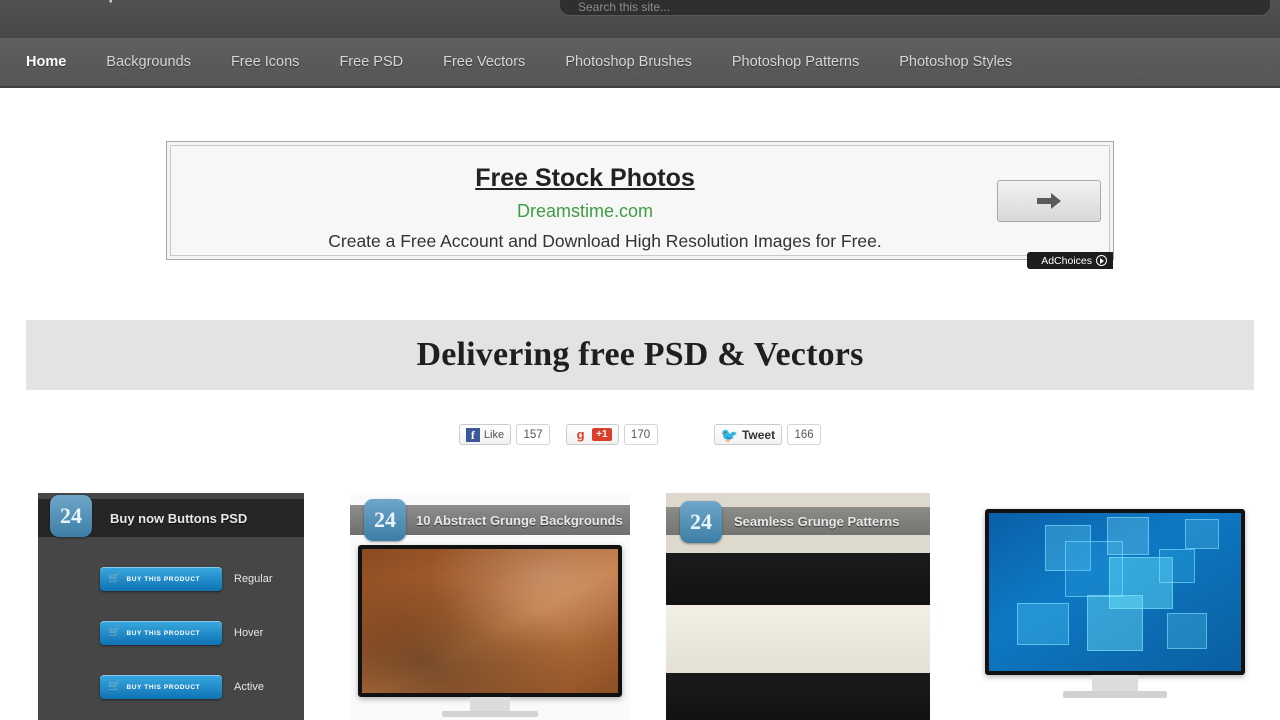 The width and height of the screenshot is (1280, 720). Describe the element at coordinates (795, 62) in the screenshot. I see `nav-item-photoshop-patterns: Photoshop Patterns` at that location.